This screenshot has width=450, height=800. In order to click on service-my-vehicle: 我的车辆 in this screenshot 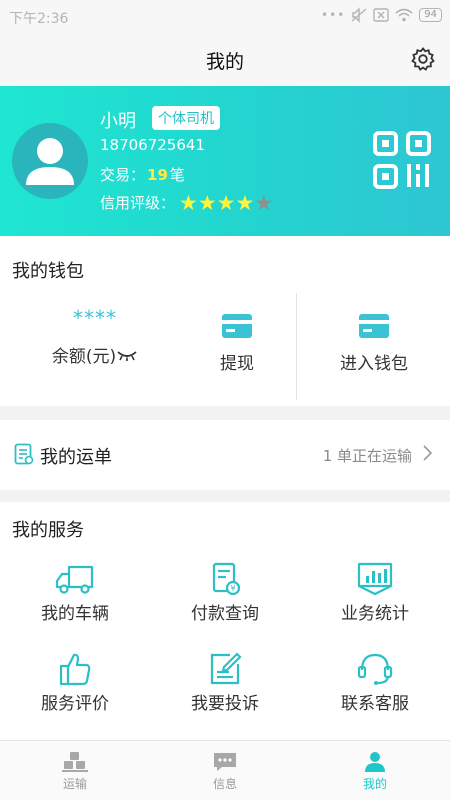, I will do `click(75, 593)`.